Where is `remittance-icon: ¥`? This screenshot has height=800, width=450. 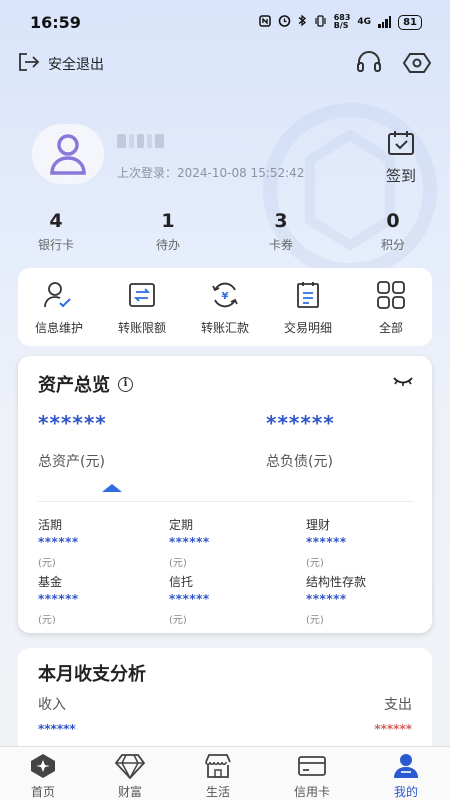
remittance-icon: ¥ is located at coordinates (225, 295).